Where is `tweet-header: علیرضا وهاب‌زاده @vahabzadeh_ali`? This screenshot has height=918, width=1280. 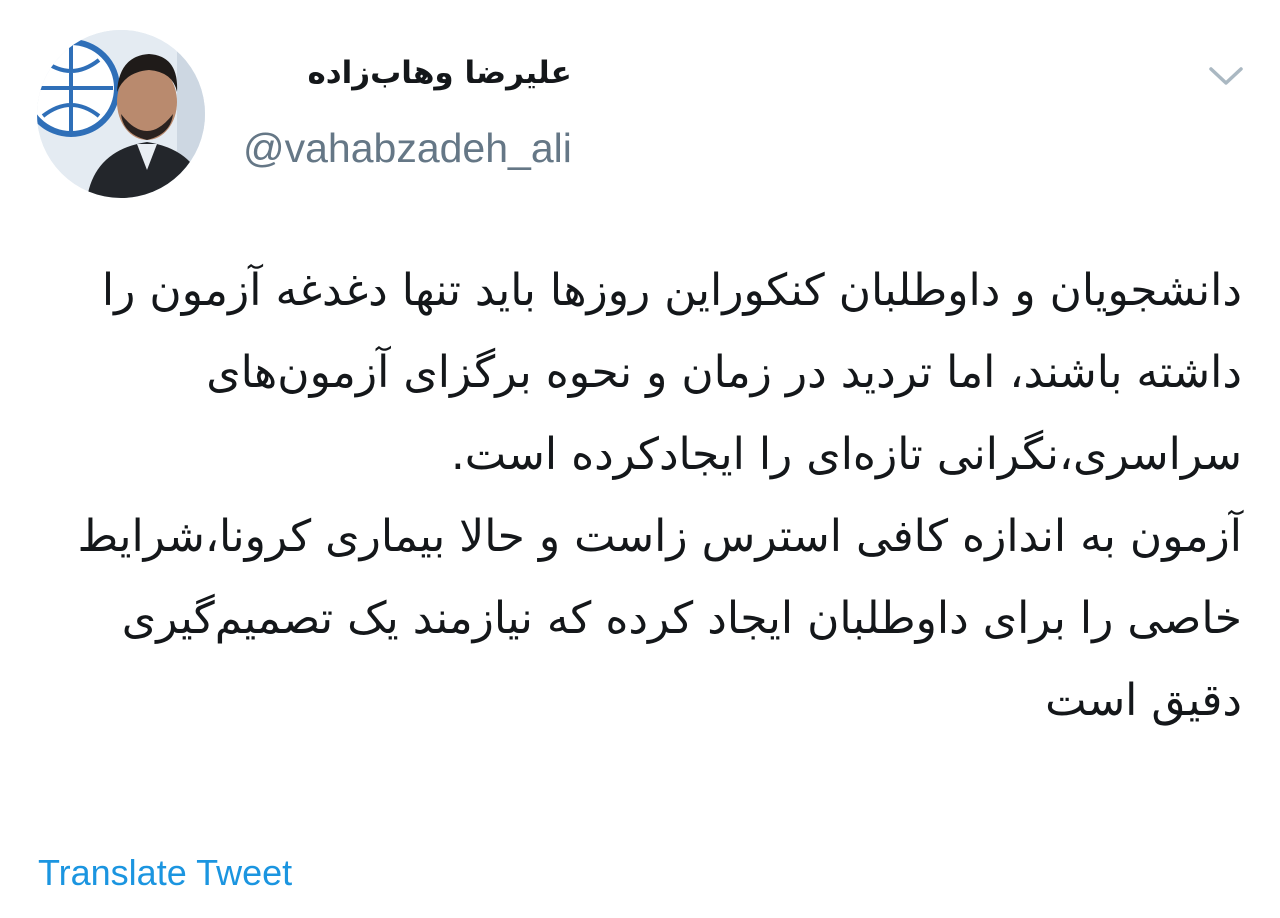 tweet-header: علیرضا وهاب‌زاده @vahabzadeh_ali is located at coordinates (407, 110).